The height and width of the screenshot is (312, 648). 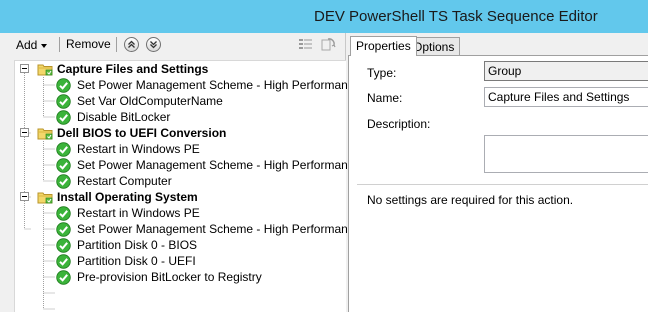 What do you see at coordinates (142, 133) in the screenshot?
I see `group-label: Dell BIOS to UEFI Conversion` at bounding box center [142, 133].